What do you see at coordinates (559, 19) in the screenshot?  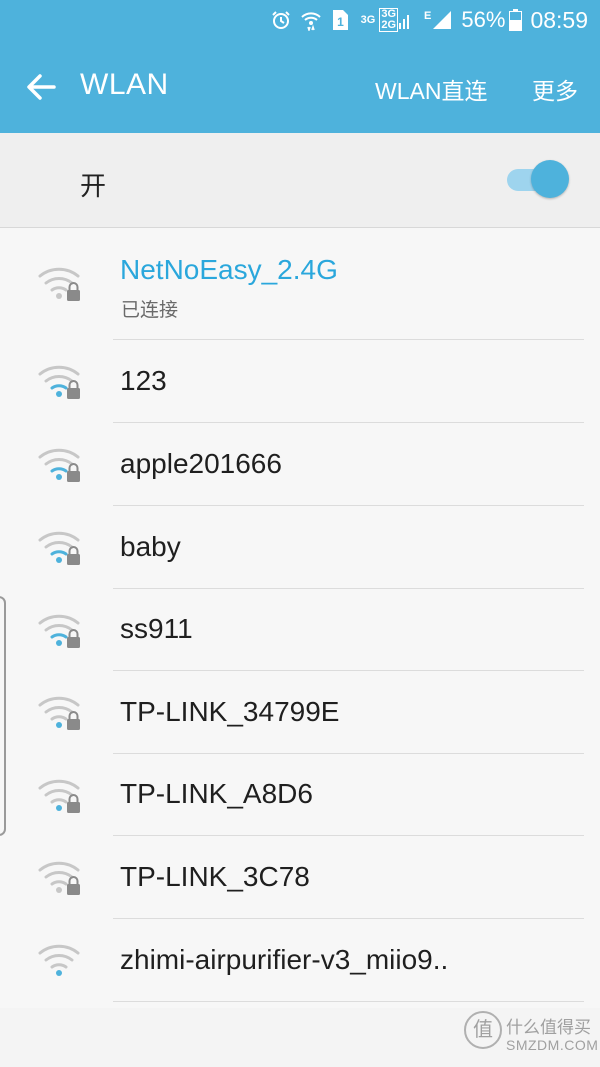 I see `status-time: 08:59` at bounding box center [559, 19].